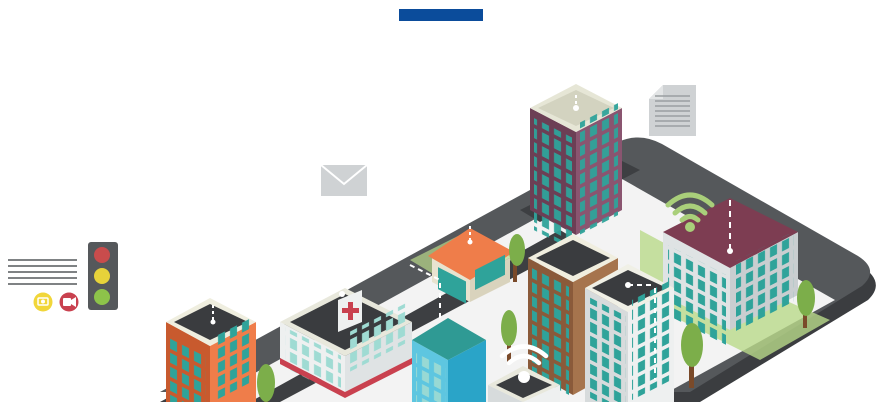 The height and width of the screenshot is (402, 887). I want to click on document-icon, so click(672, 110).